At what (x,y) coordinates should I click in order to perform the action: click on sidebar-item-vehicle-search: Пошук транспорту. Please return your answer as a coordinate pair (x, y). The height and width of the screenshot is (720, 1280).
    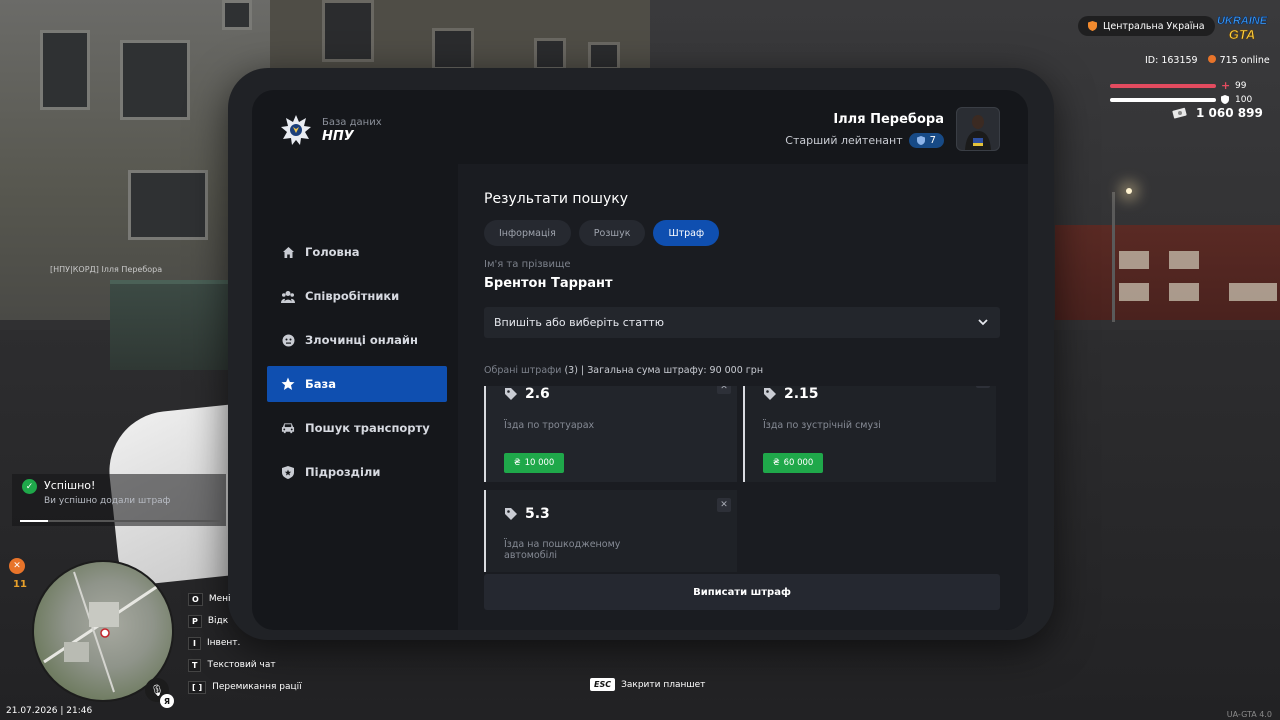
    Looking at the image, I should click on (357, 428).